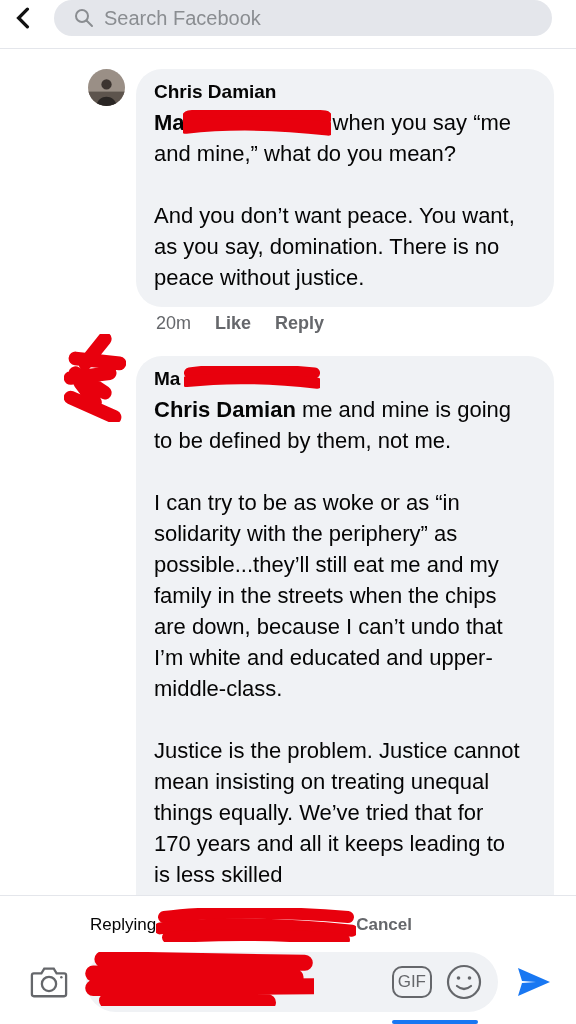  What do you see at coordinates (303, 18) in the screenshot?
I see `search-field: Search Facebook` at bounding box center [303, 18].